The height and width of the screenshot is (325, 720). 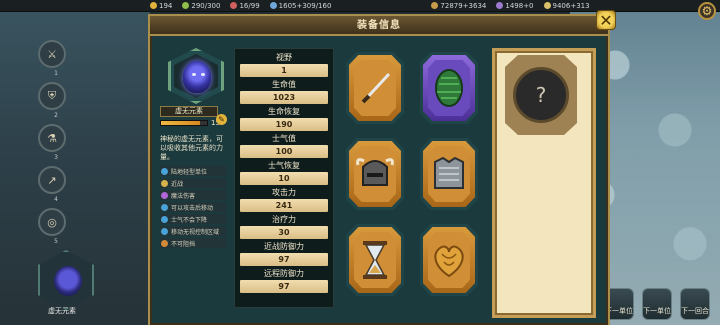 What do you see at coordinates (463, 5) in the screenshot?
I see `resource-value: 72879+3634` at bounding box center [463, 5].